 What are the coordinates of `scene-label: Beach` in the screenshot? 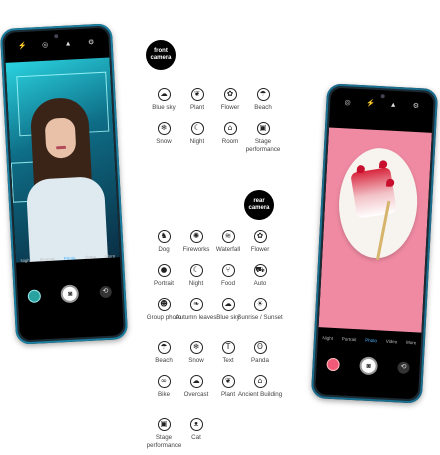 It's located at (263, 107).